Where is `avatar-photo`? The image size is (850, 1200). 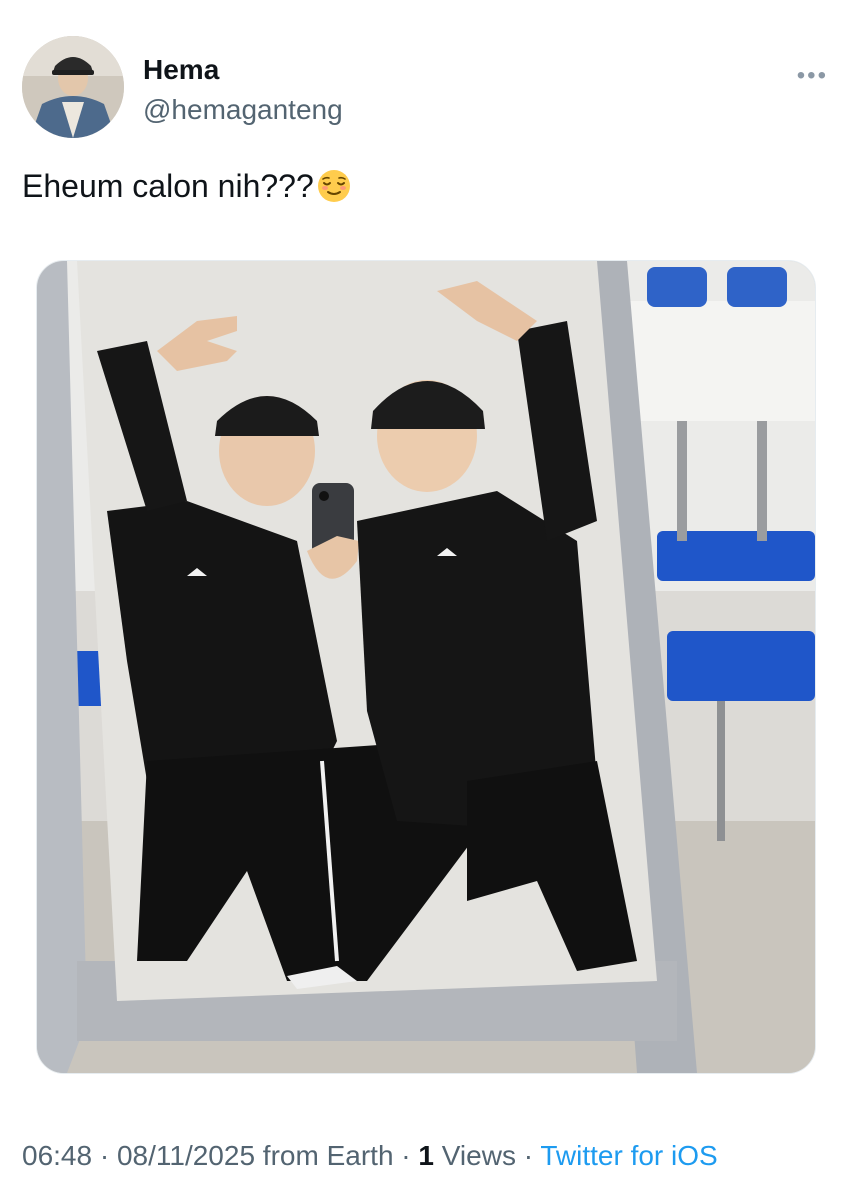 avatar-photo is located at coordinates (73, 87).